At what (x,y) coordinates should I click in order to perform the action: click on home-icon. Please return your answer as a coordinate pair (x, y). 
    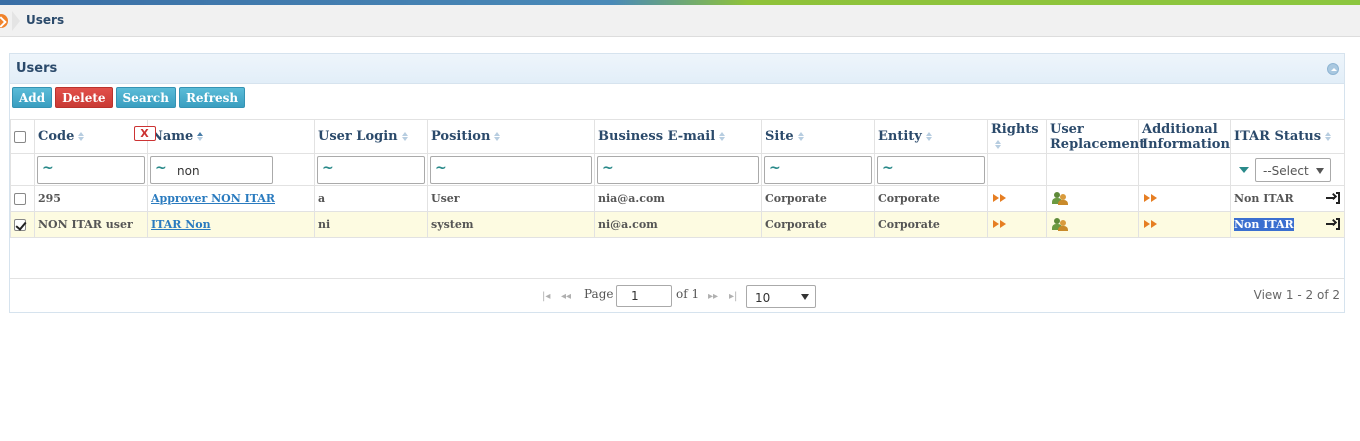
    Looking at the image, I should click on (4, 21).